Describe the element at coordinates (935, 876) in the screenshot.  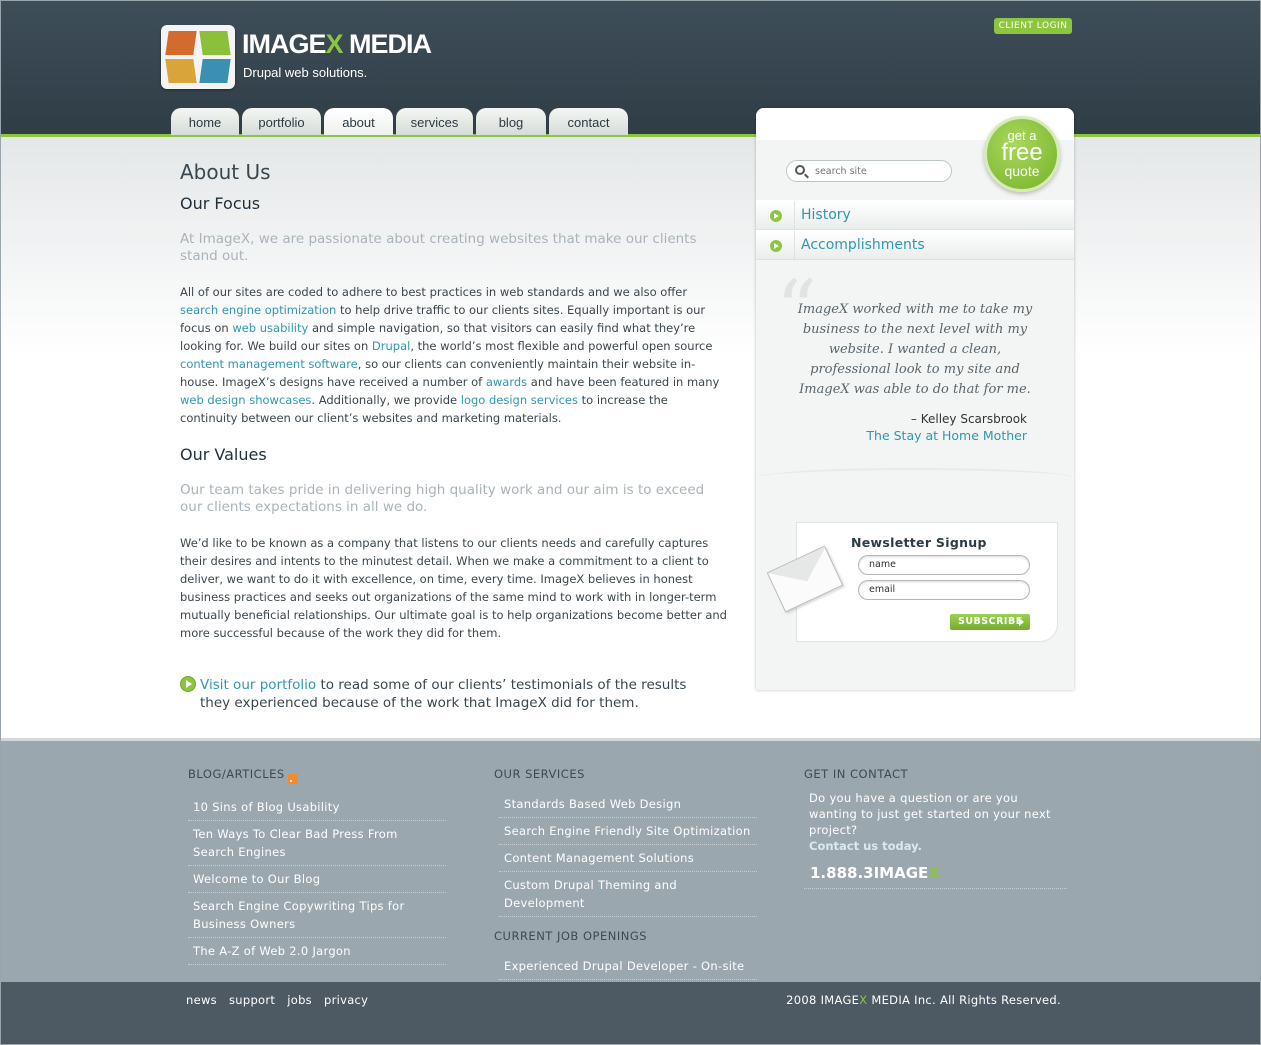
I see `footer-phone: 1.888.3IMAGEX` at that location.